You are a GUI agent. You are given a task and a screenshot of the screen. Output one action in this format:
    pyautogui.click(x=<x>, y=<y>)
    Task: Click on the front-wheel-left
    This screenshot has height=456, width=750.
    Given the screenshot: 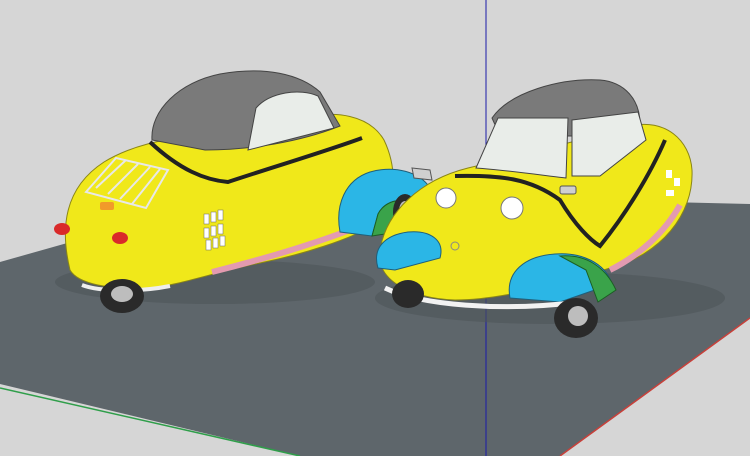 What is the action you would take?
    pyautogui.click(x=408, y=294)
    